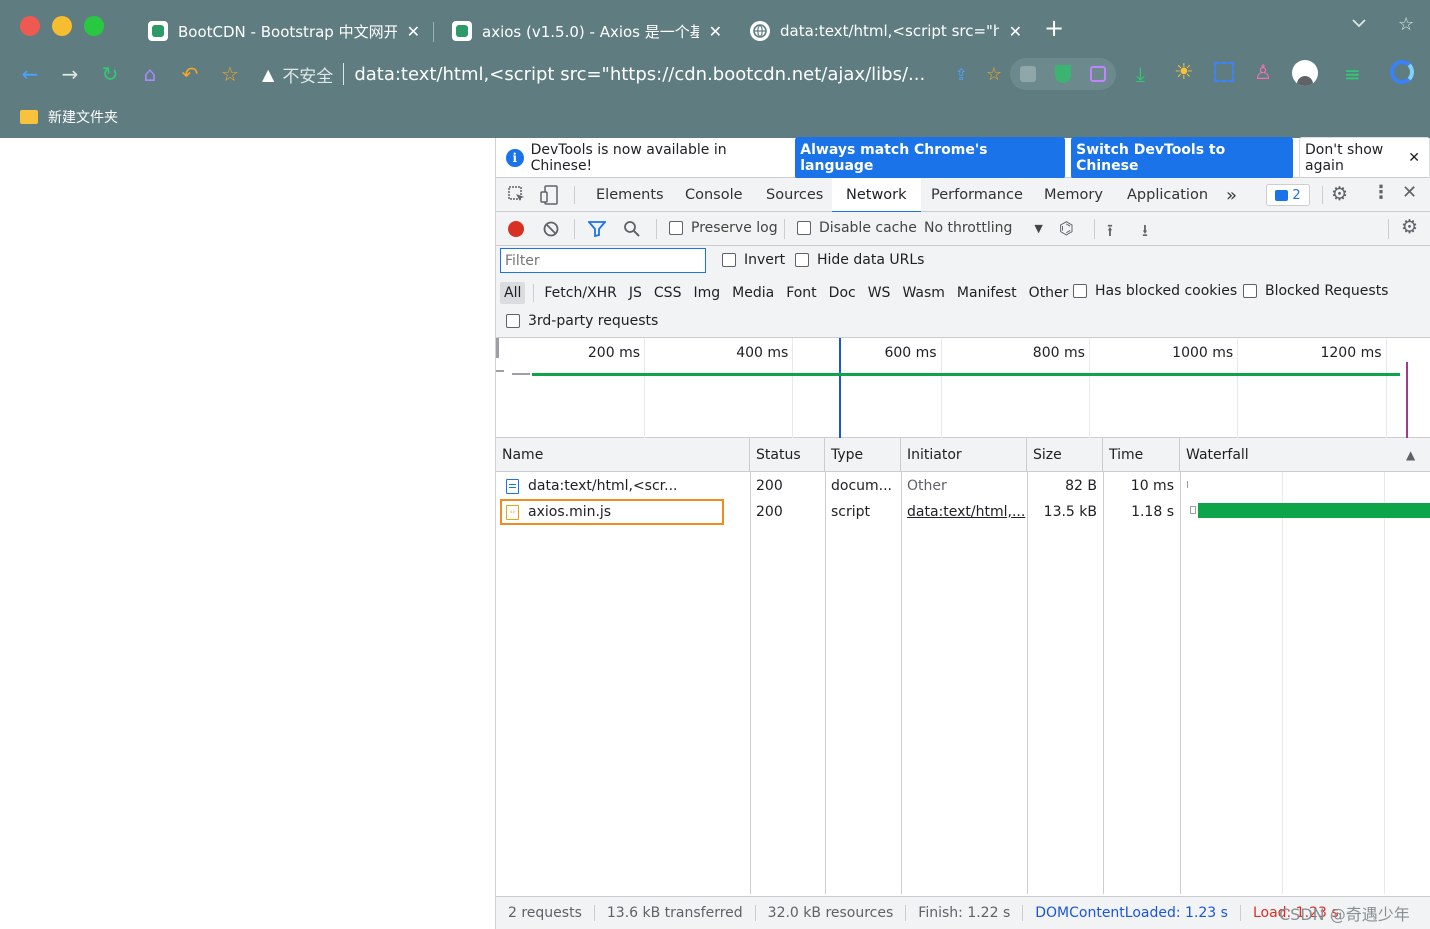 The image size is (1430, 929). Describe the element at coordinates (30, 26) in the screenshot. I see `close-window-button` at that location.